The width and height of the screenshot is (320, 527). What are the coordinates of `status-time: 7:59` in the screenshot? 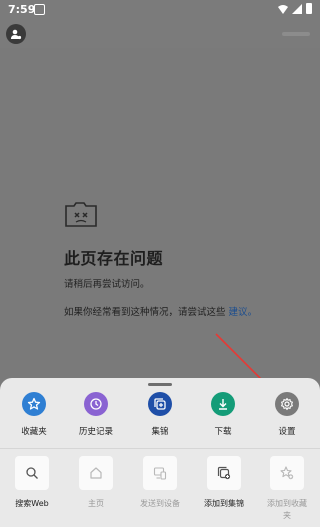 It's located at (22, 9).